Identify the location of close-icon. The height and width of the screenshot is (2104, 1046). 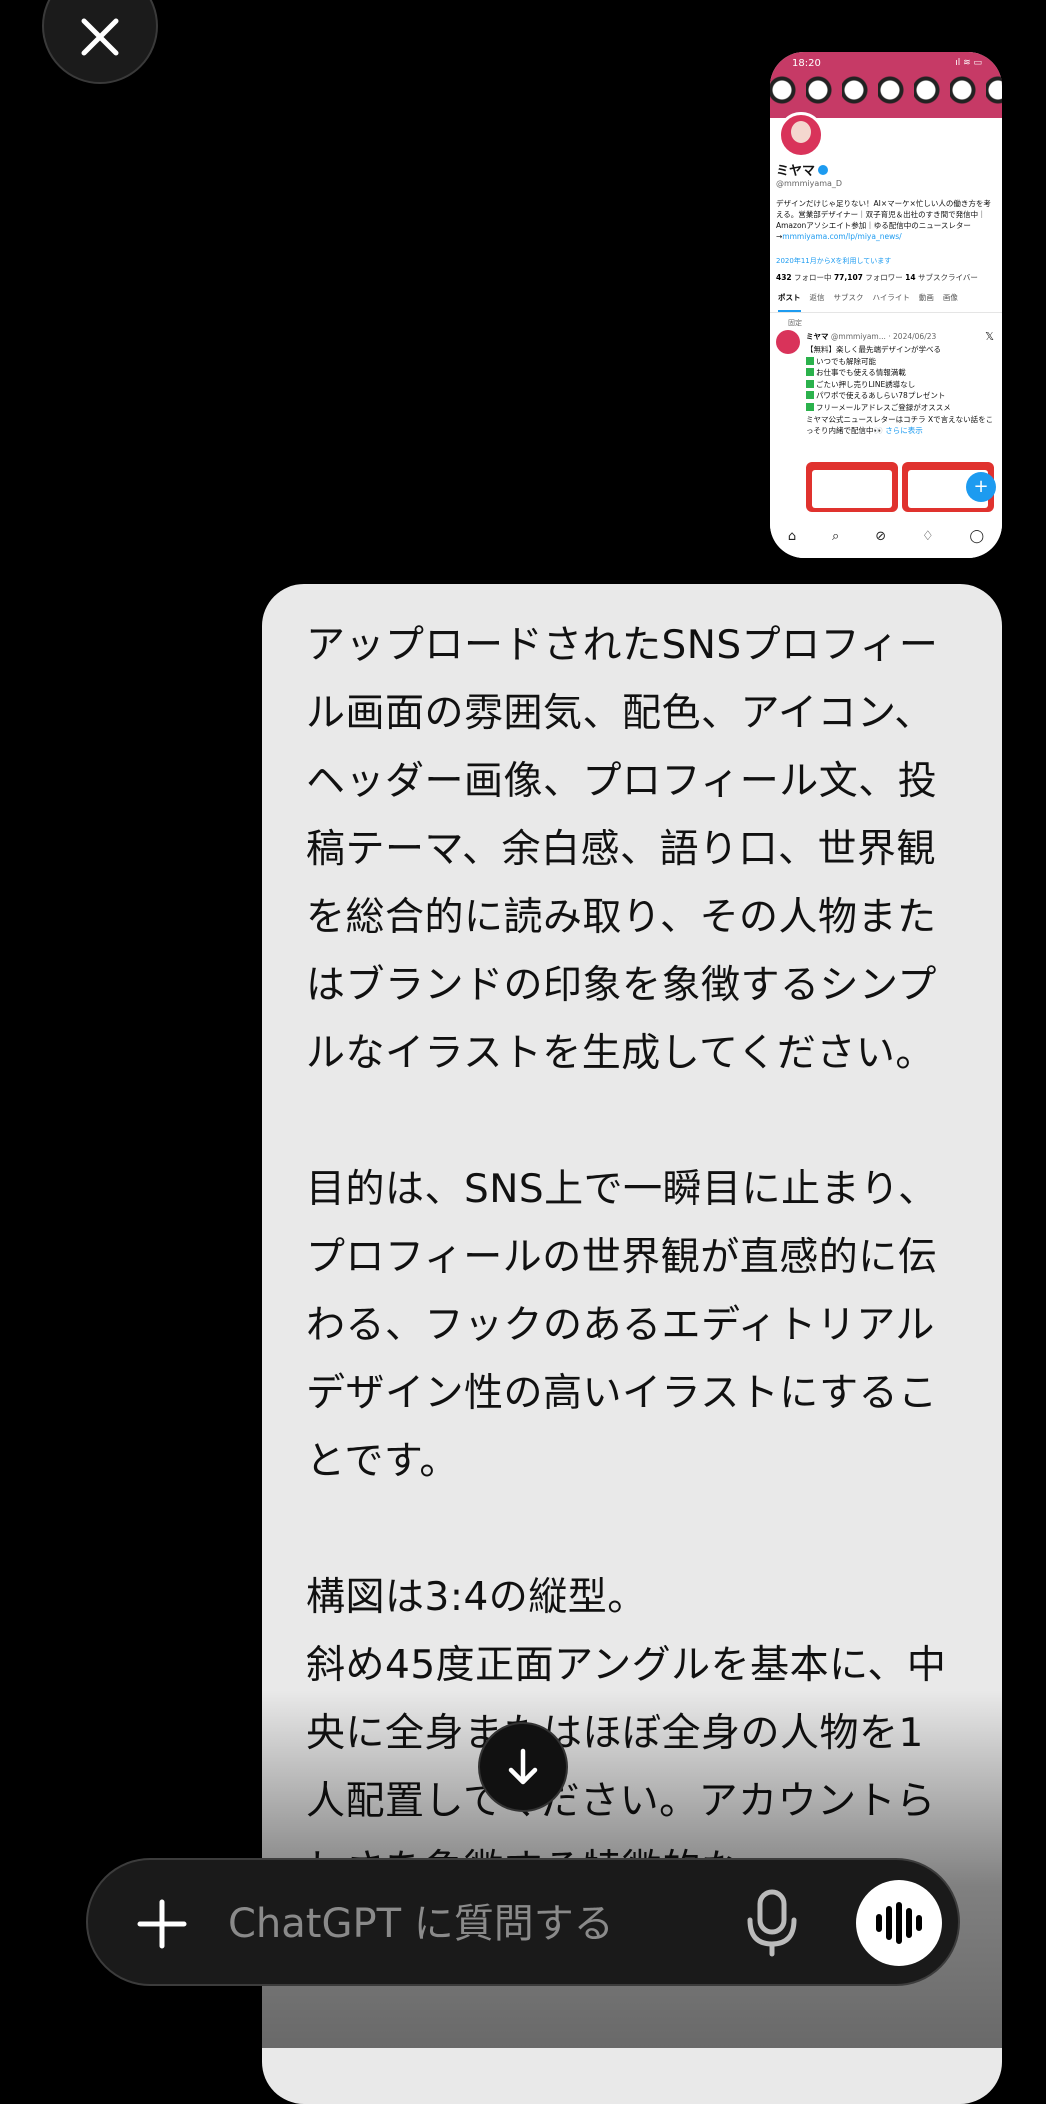
(100, 37).